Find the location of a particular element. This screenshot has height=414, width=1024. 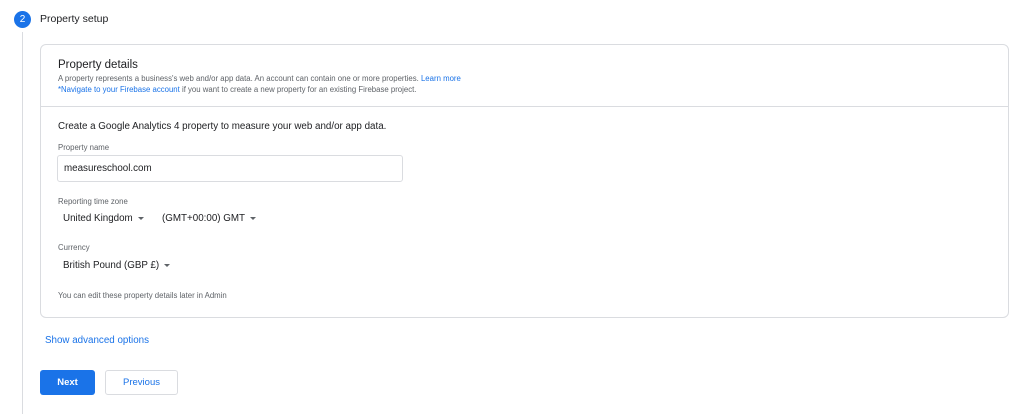

timezone-label: Reporting time zone is located at coordinates (93, 201).